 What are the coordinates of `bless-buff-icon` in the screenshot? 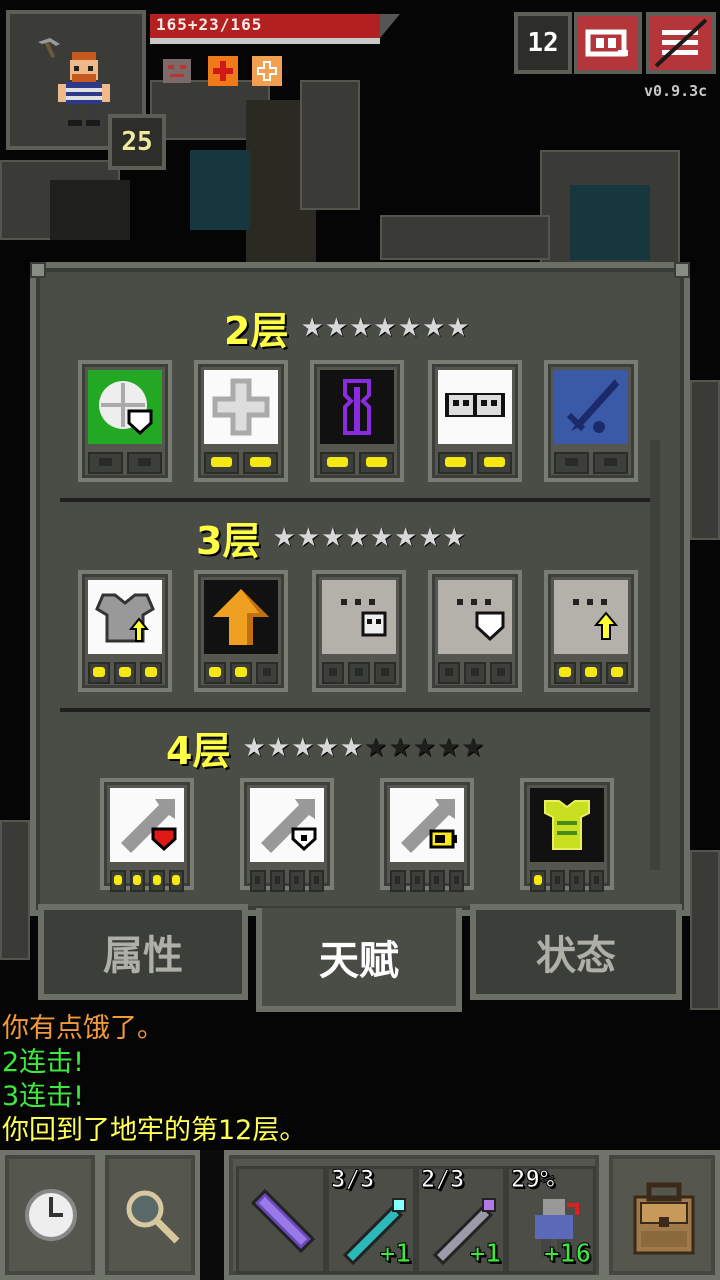 It's located at (223, 71).